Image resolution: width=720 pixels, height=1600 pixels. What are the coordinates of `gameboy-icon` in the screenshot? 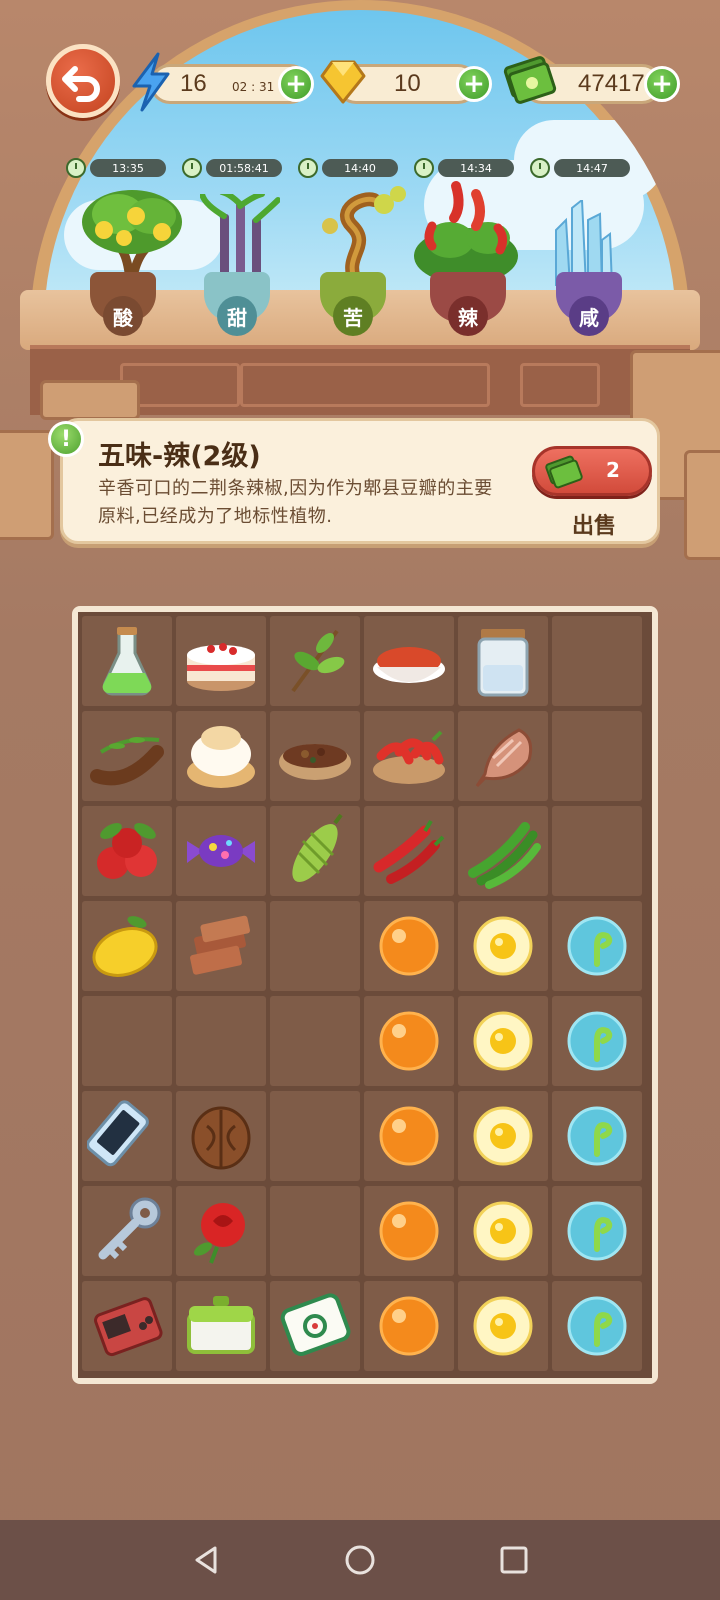 It's located at (127, 1326).